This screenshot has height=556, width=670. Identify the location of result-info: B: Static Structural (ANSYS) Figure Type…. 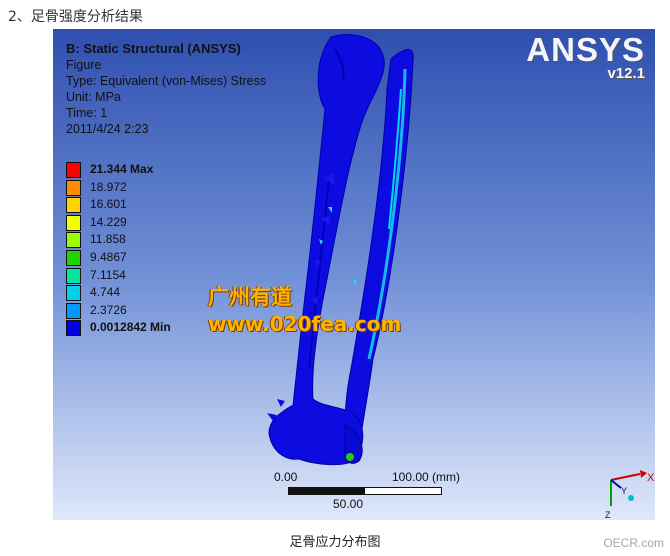
(166, 89).